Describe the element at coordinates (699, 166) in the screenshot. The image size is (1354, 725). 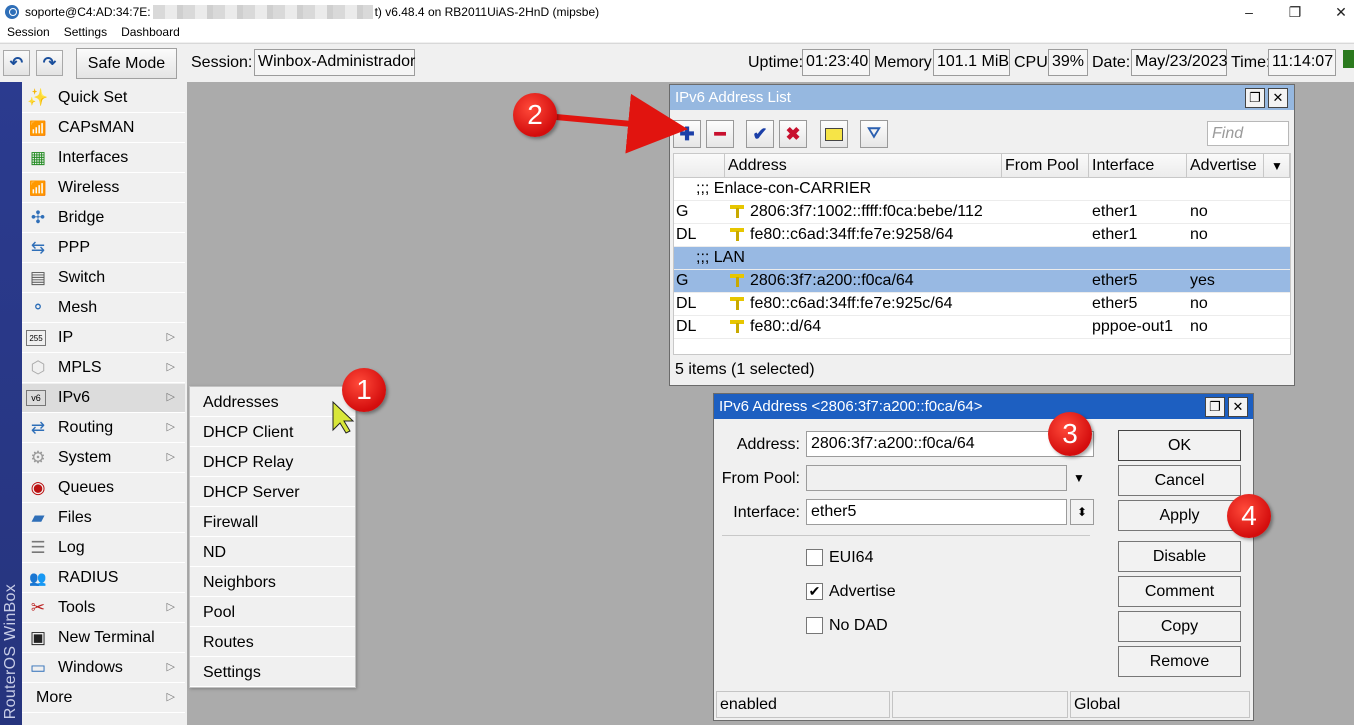
I see `column-header-flags` at that location.